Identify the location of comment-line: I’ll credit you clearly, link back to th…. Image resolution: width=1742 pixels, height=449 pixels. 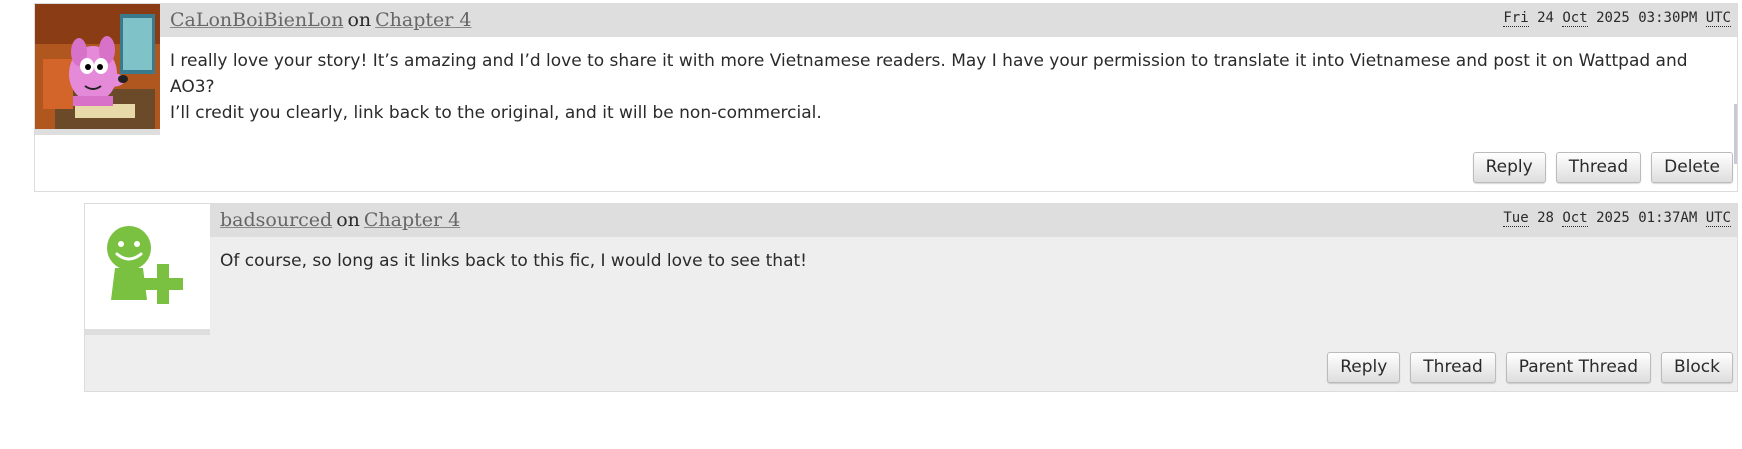
(496, 113).